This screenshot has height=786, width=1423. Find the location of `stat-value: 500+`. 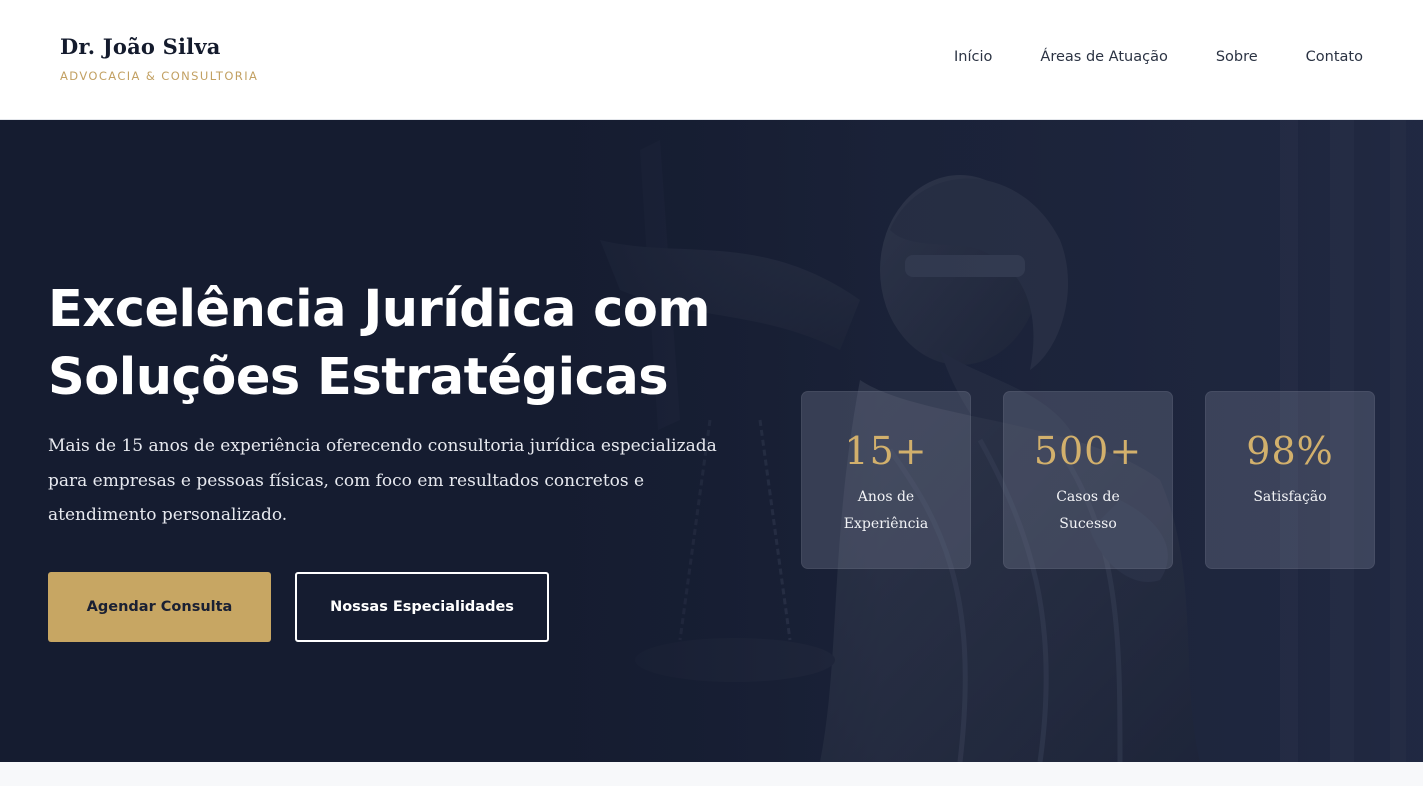

stat-value: 500+ is located at coordinates (1088, 451).